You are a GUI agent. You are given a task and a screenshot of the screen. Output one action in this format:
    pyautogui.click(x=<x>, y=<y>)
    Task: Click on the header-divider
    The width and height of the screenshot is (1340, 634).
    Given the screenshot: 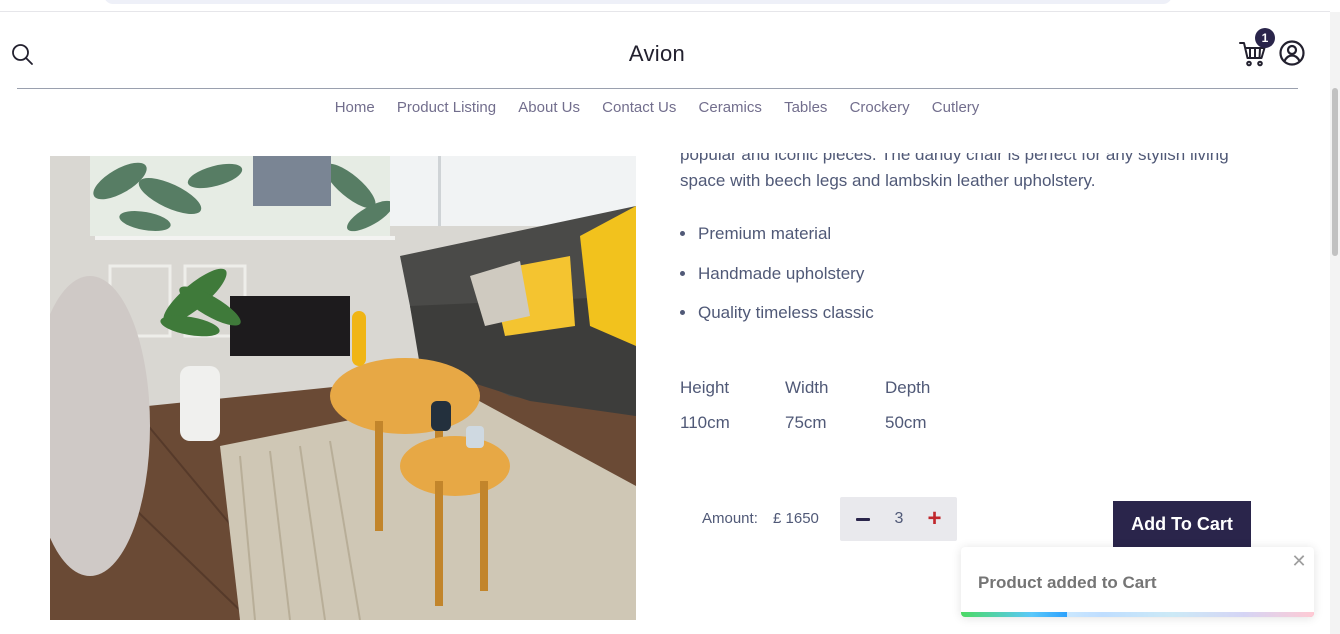 What is the action you would take?
    pyautogui.click(x=657, y=88)
    